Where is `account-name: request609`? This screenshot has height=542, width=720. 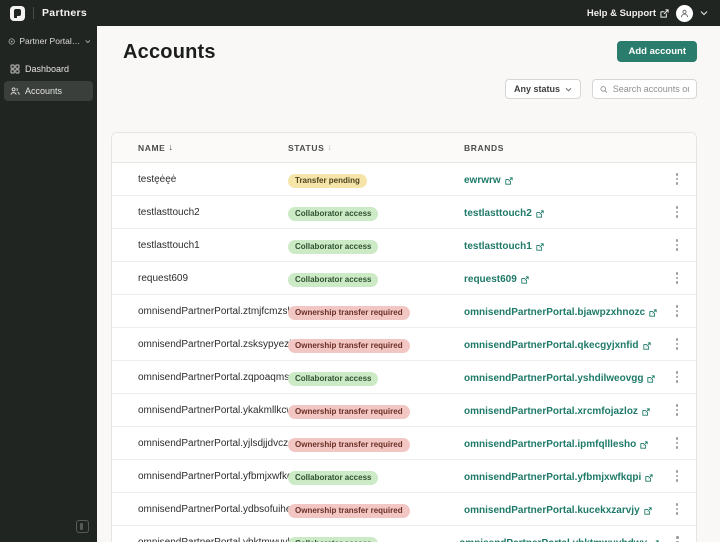
account-name: request609 is located at coordinates (163, 278).